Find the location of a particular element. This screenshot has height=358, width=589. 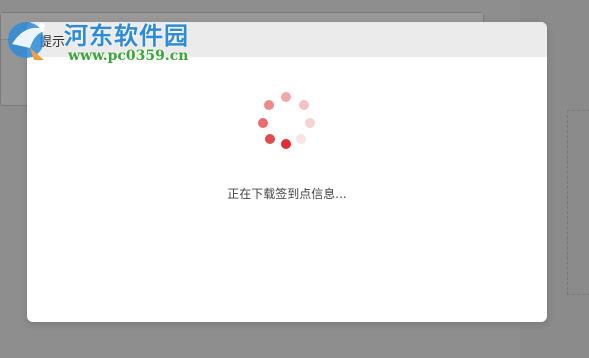

watermark-url: www.pc0359.cn is located at coordinates (128, 56).